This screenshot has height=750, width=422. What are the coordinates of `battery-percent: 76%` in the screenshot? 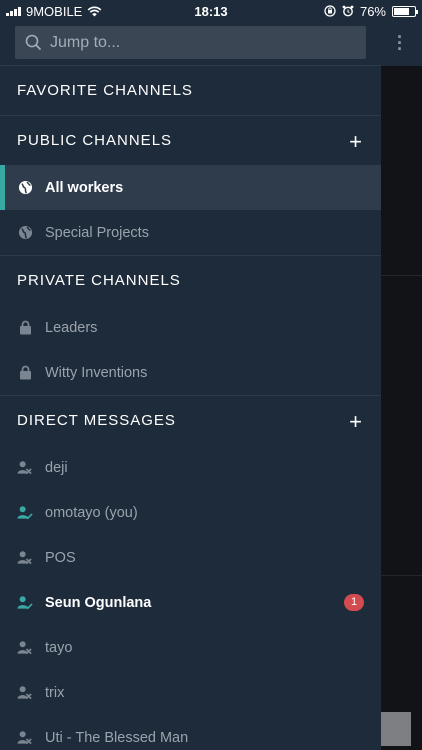 It's located at (372, 11).